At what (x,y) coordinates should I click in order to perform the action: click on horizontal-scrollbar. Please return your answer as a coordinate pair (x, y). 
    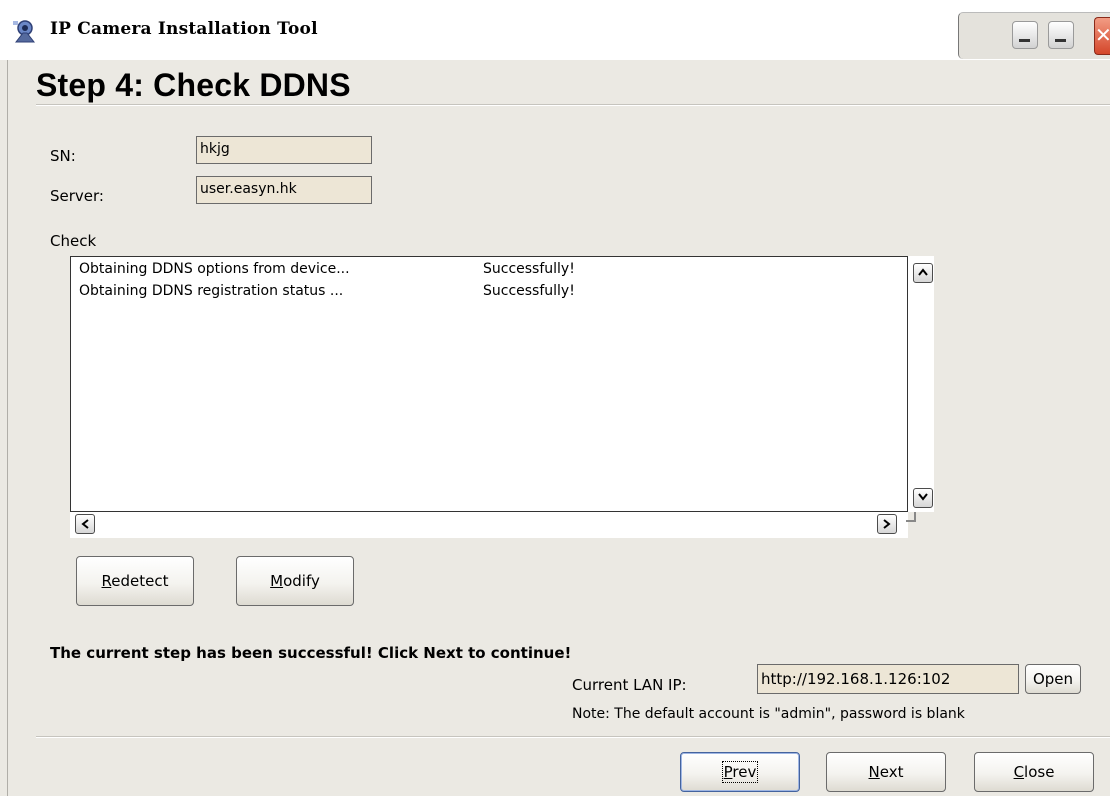
    Looking at the image, I should click on (489, 525).